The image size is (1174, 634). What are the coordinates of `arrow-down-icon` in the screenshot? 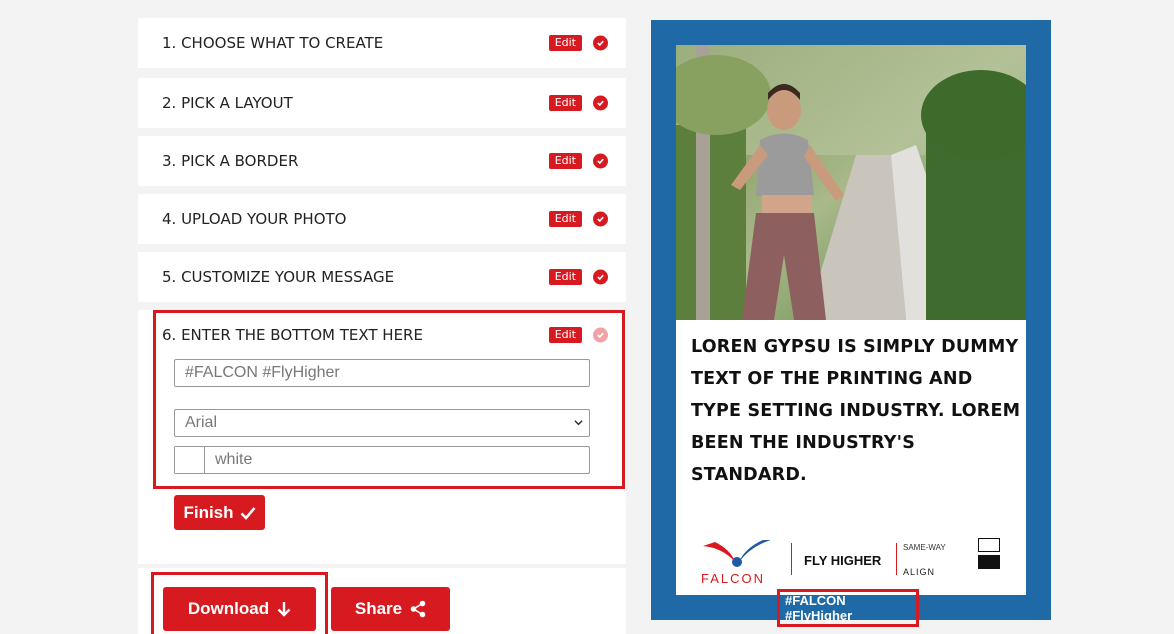 It's located at (284, 609).